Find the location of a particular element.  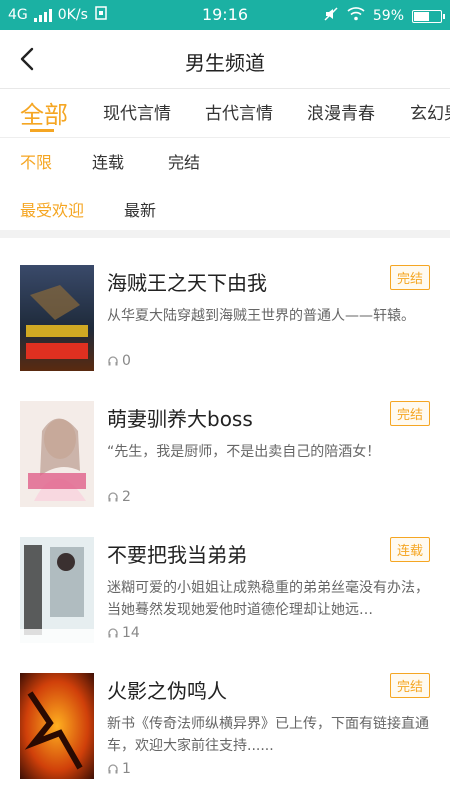

tab-fantasy: 玄幻男 is located at coordinates (430, 111).